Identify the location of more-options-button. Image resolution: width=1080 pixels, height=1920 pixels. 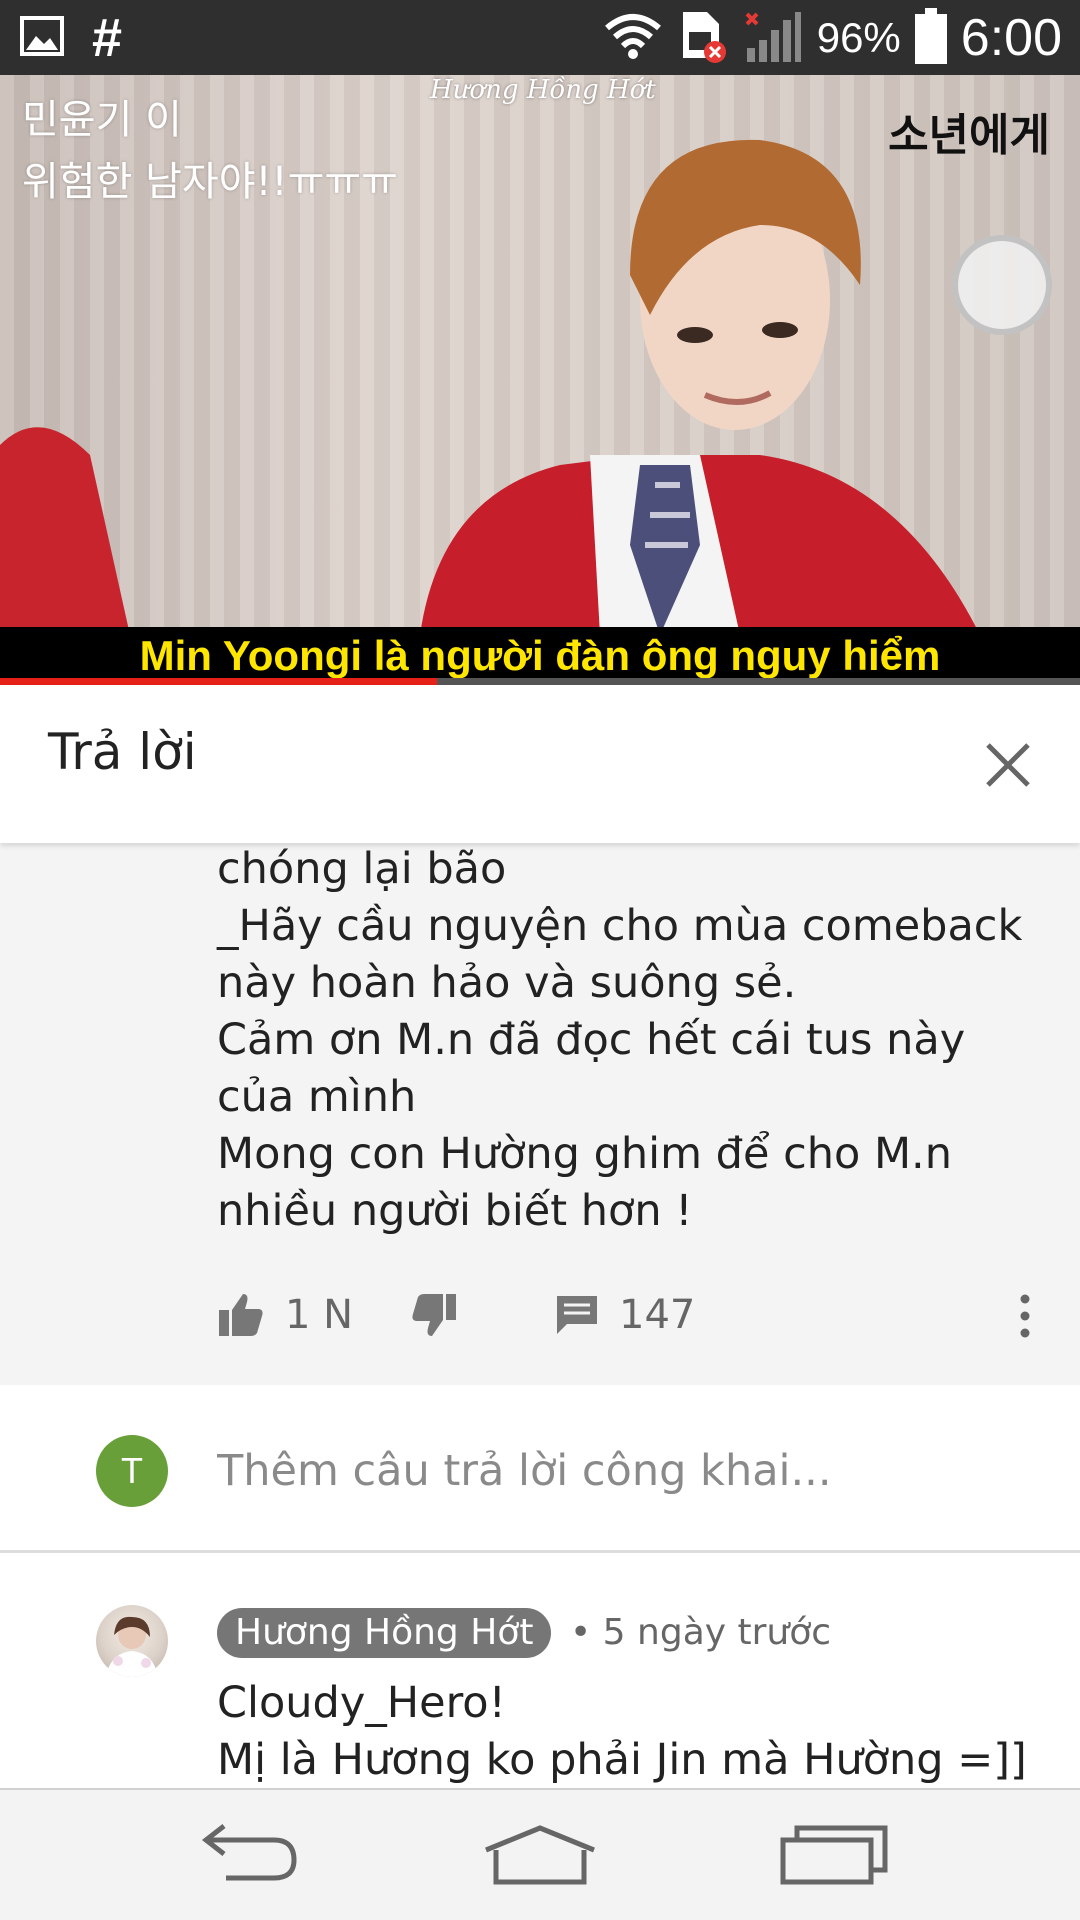
(1025, 1316).